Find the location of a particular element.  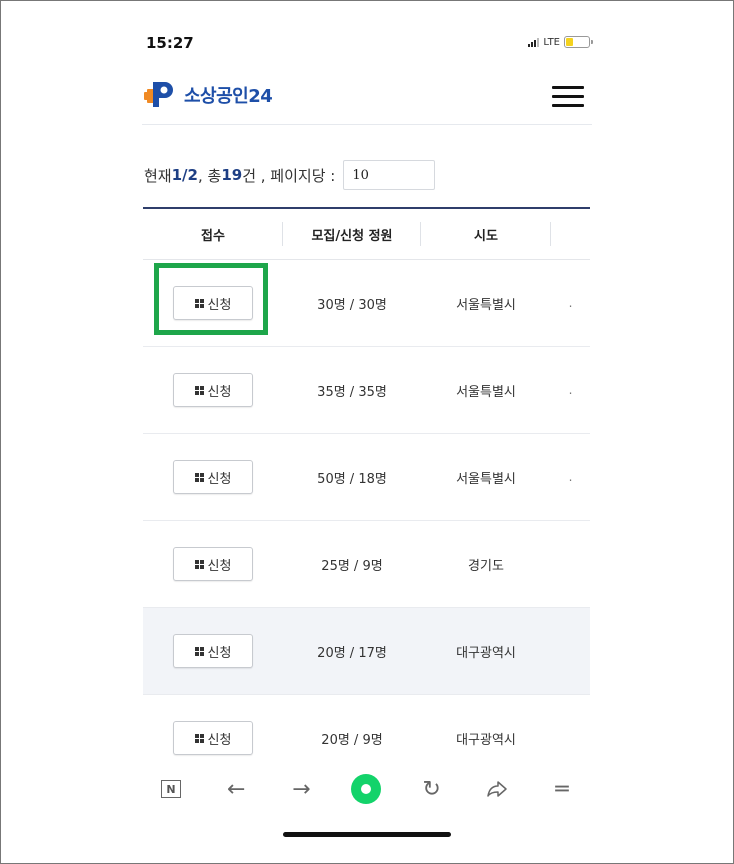

share-button is located at coordinates (497, 789).